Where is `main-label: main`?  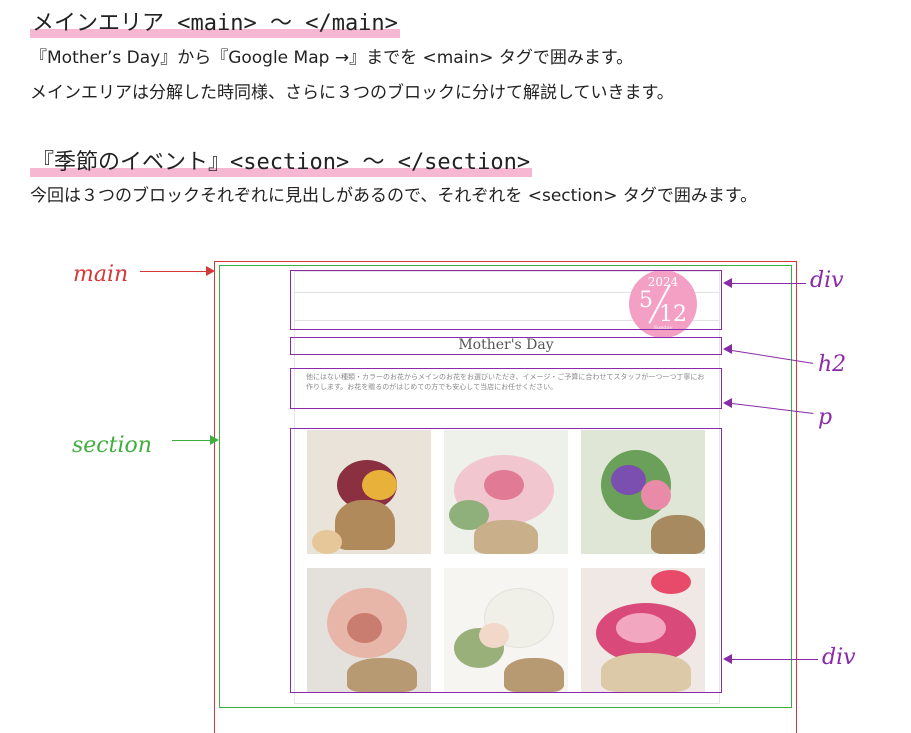
main-label: main is located at coordinates (101, 274).